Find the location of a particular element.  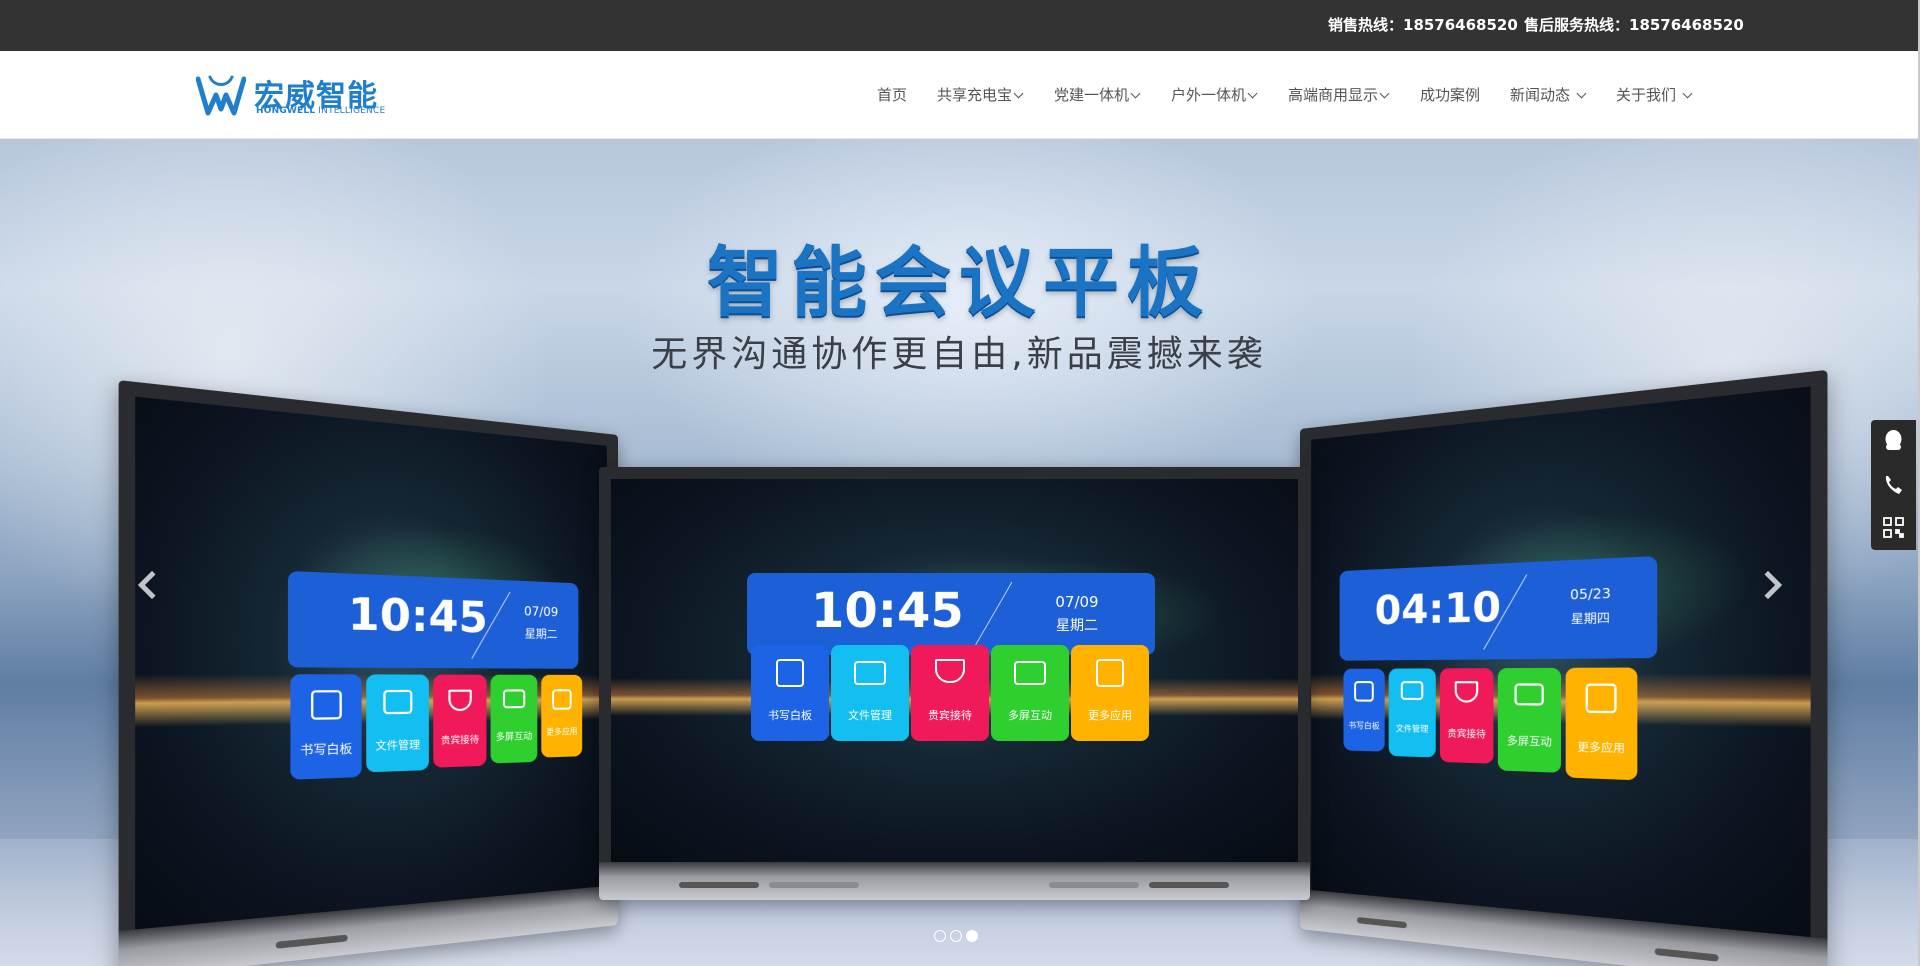

clock-weekday: 星期四 is located at coordinates (1590, 618).